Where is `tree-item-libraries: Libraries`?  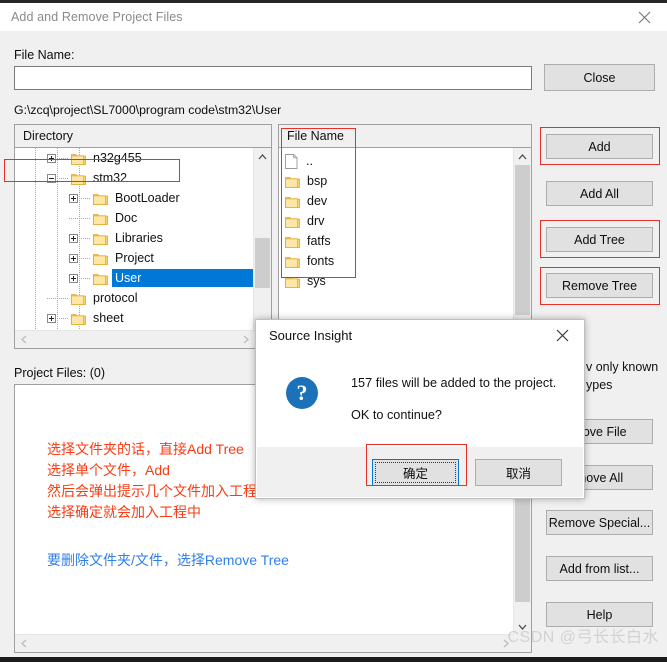
tree-item-libraries: Libraries is located at coordinates (134, 238).